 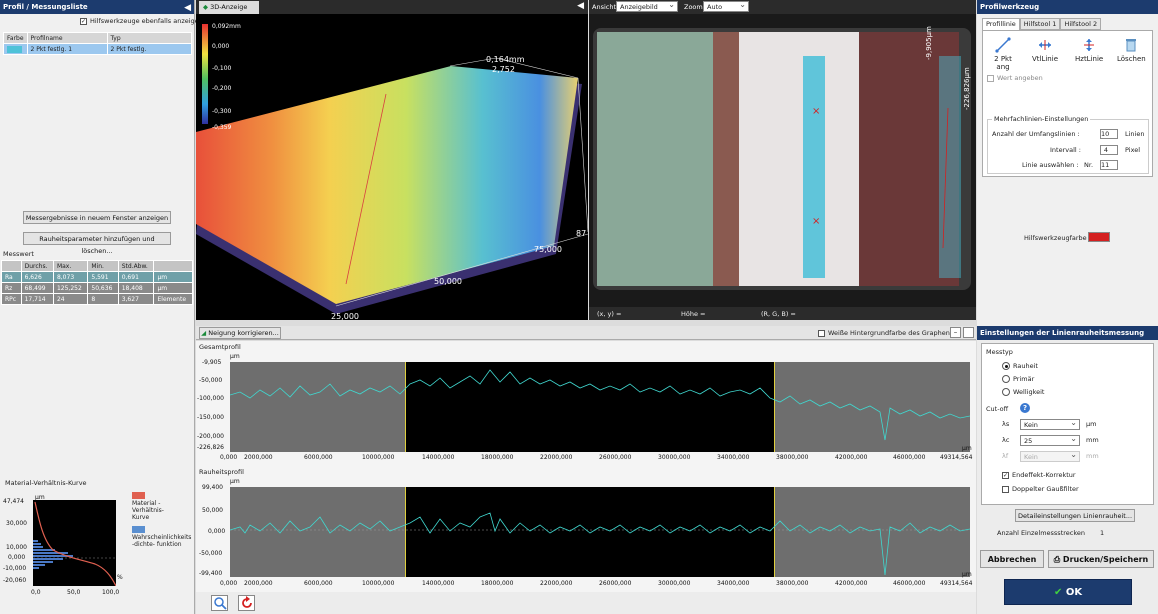 I want to click on print-save-button: ⎙ Drucken/Speichern, so click(x=1101, y=559).